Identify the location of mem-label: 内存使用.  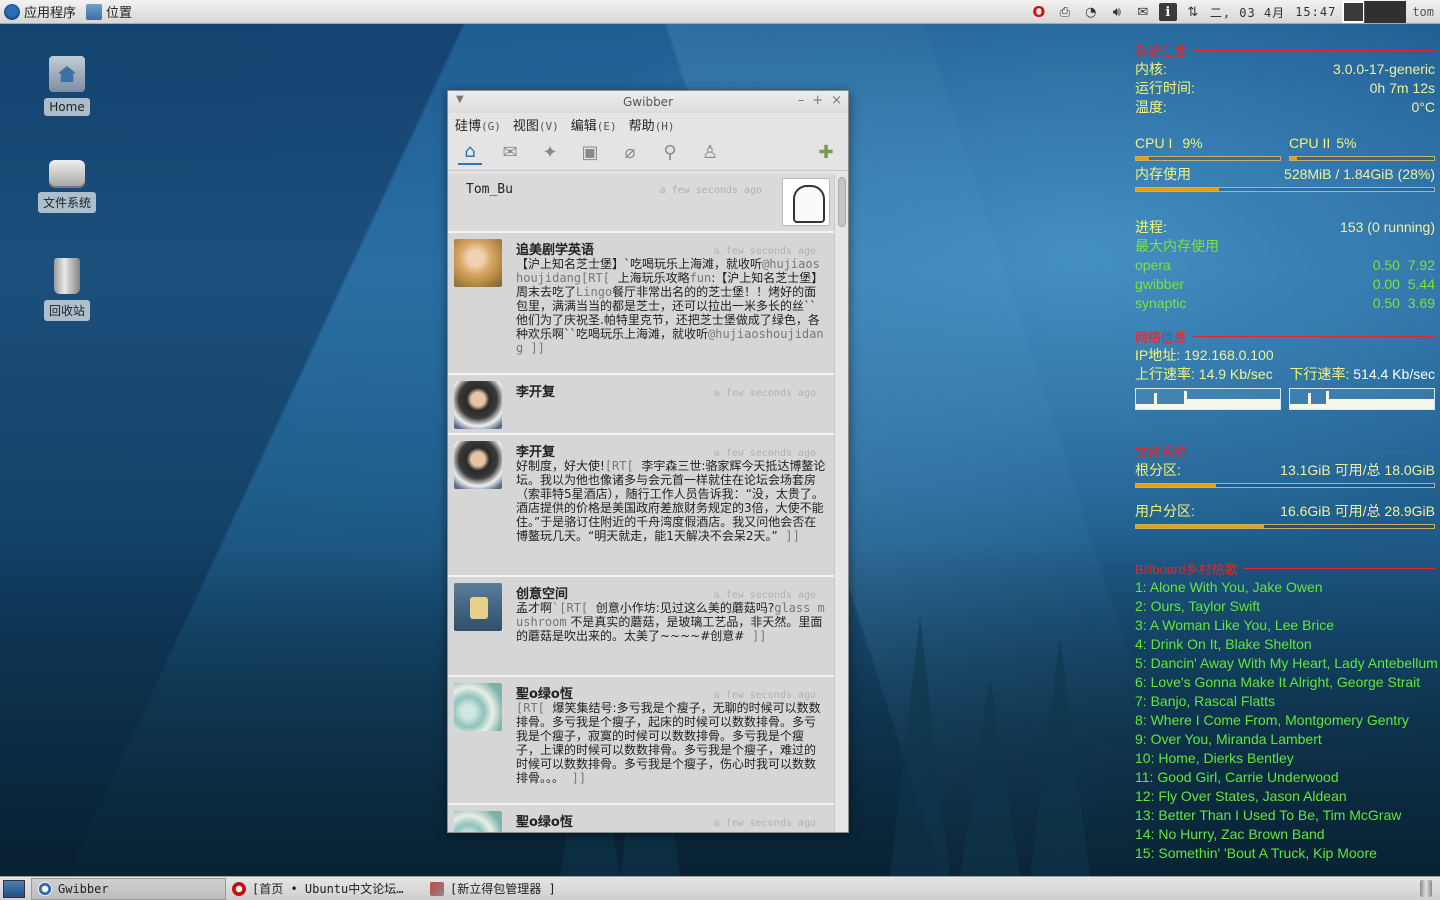
(1163, 174).